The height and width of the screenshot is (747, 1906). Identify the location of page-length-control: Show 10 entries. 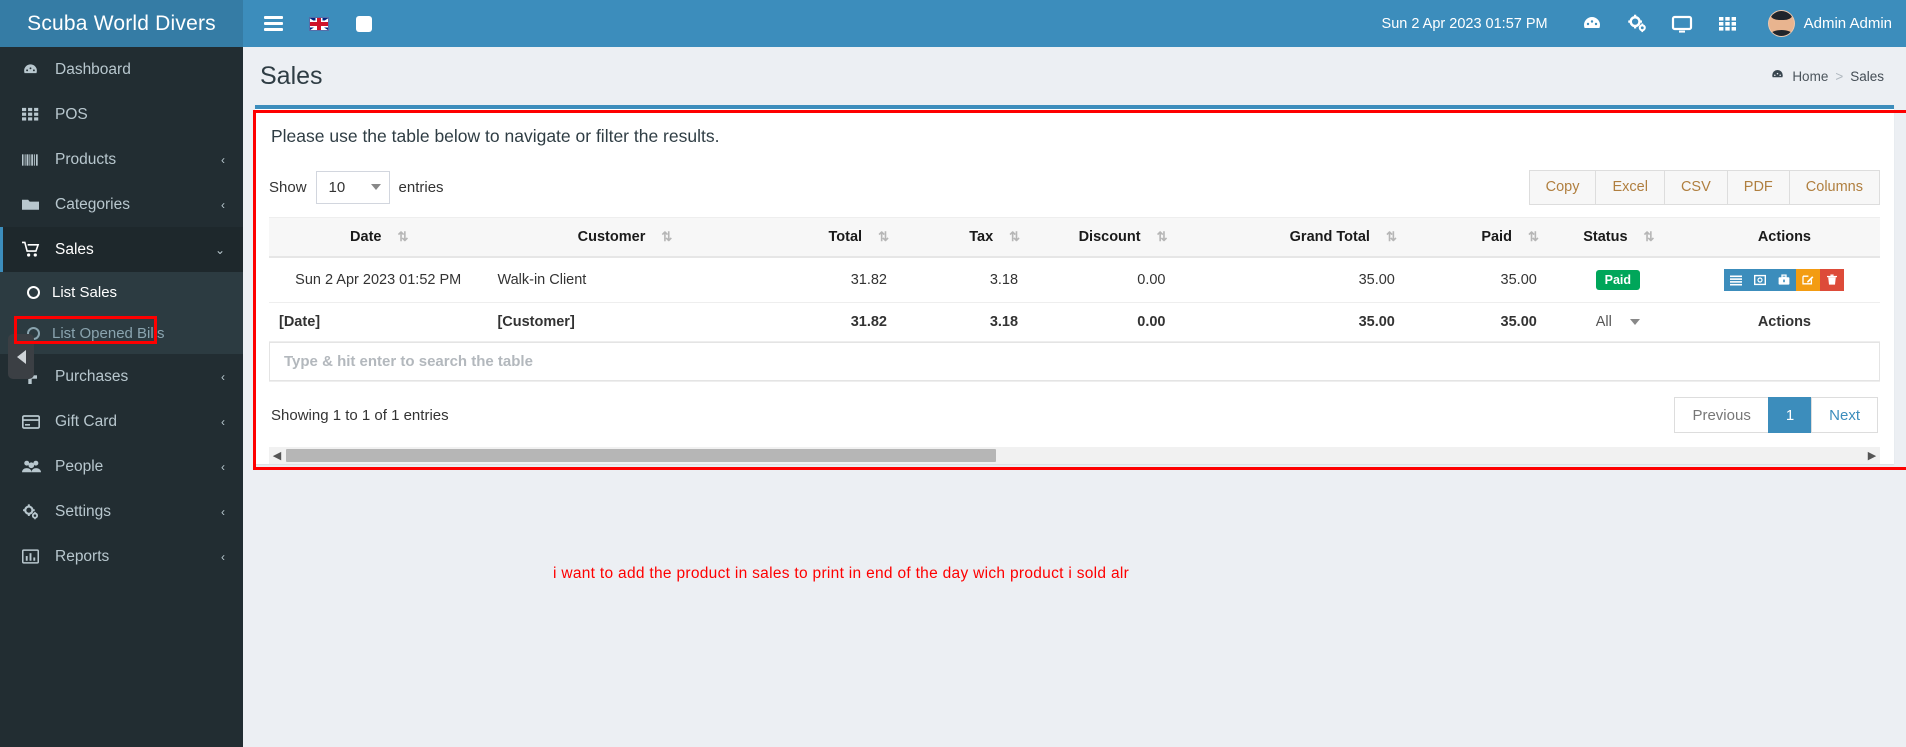
(356, 187).